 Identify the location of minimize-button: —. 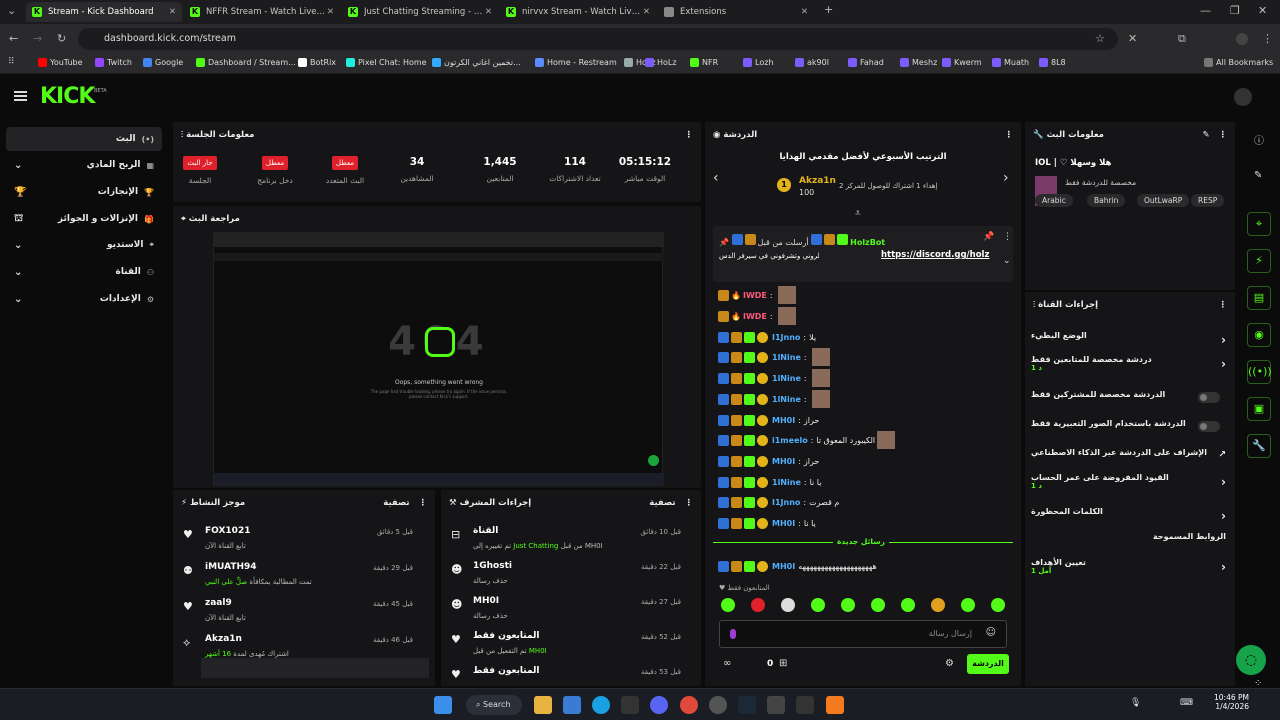
(1205, 10).